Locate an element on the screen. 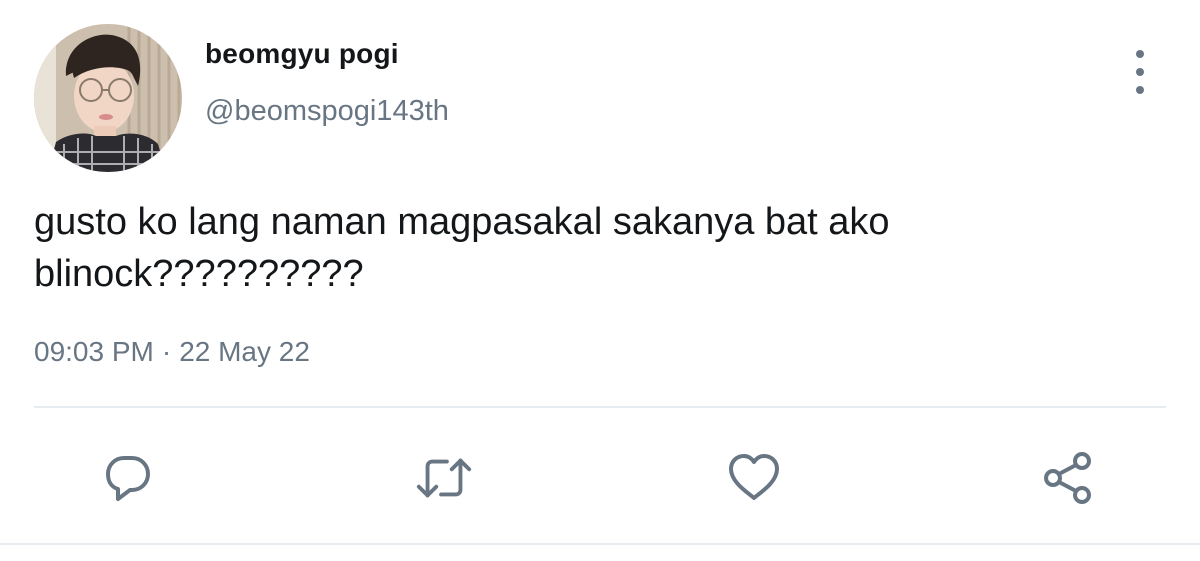 The width and height of the screenshot is (1200, 561). display-name: beomgyu pogi is located at coordinates (302, 54).